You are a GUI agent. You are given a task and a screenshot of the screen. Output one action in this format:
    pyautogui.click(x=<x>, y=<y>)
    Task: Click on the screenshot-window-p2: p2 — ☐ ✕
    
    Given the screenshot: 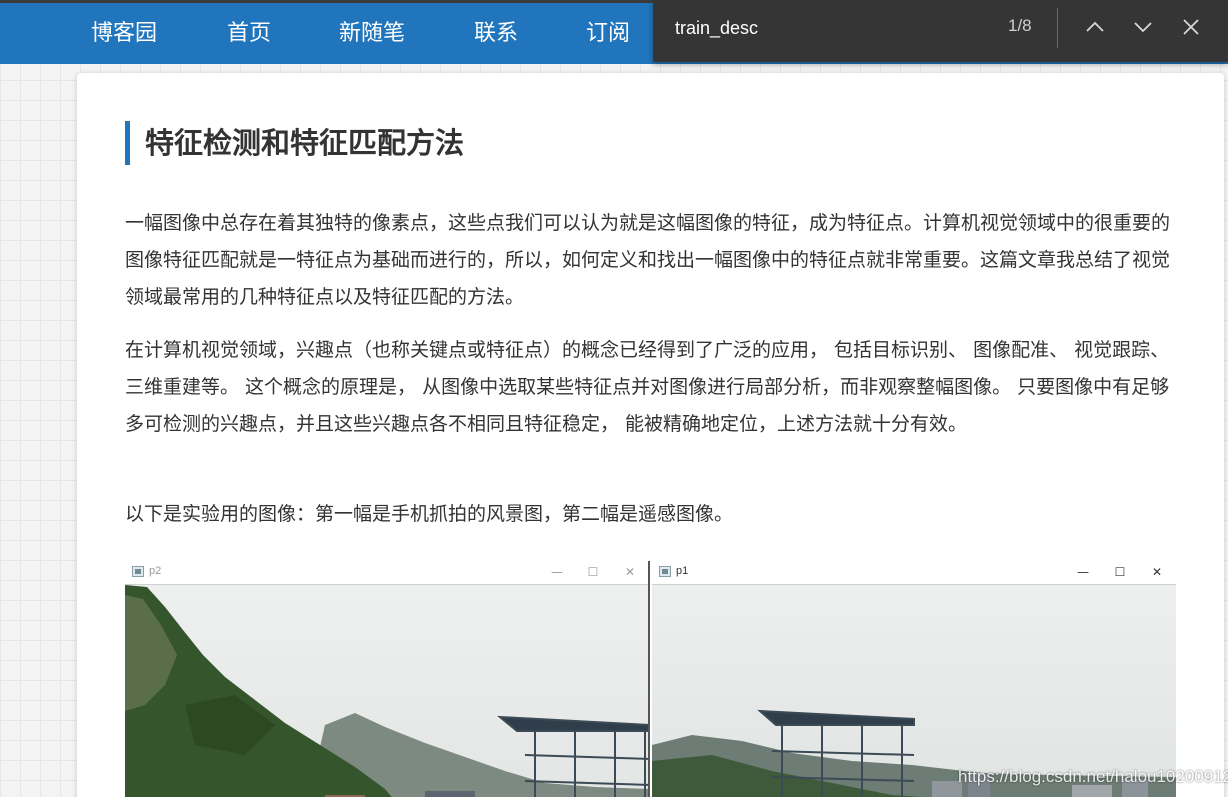 What is the action you would take?
    pyautogui.click(x=387, y=679)
    